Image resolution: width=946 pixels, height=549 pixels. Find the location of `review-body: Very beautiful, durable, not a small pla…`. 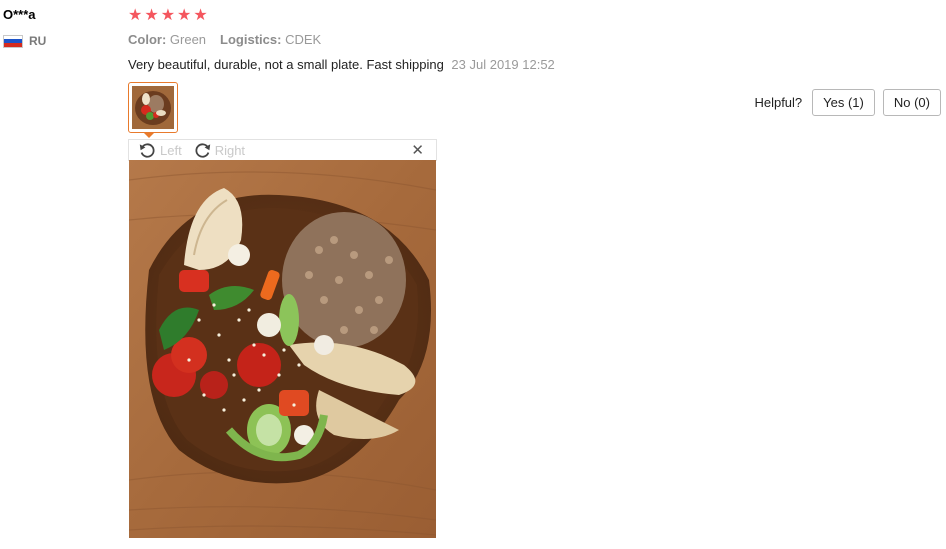

review-body: Very beautiful, durable, not a small pla… is located at coordinates (341, 64).